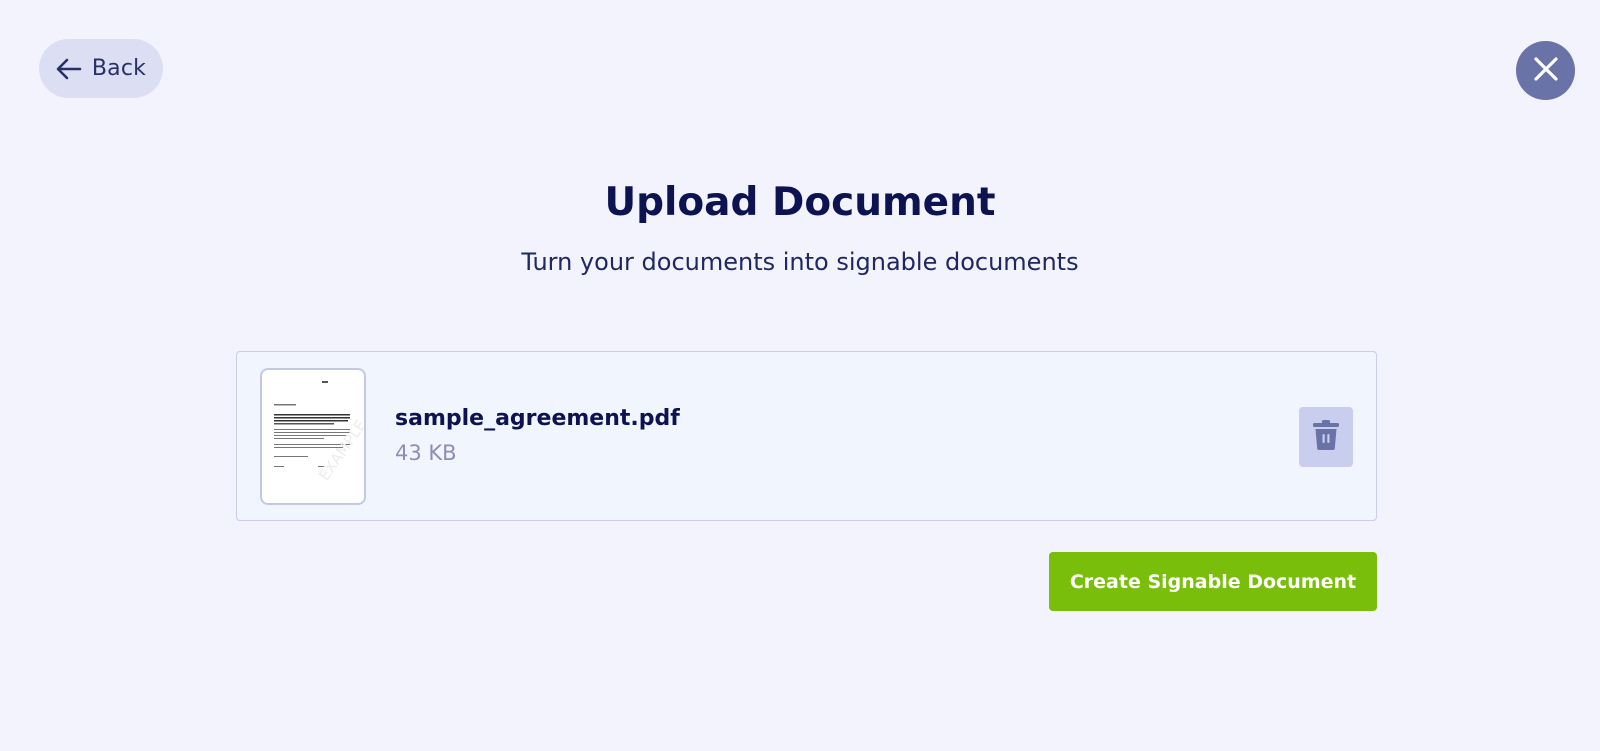  Describe the element at coordinates (537, 418) in the screenshot. I see `file-name: sample_agreement.pdf` at that location.